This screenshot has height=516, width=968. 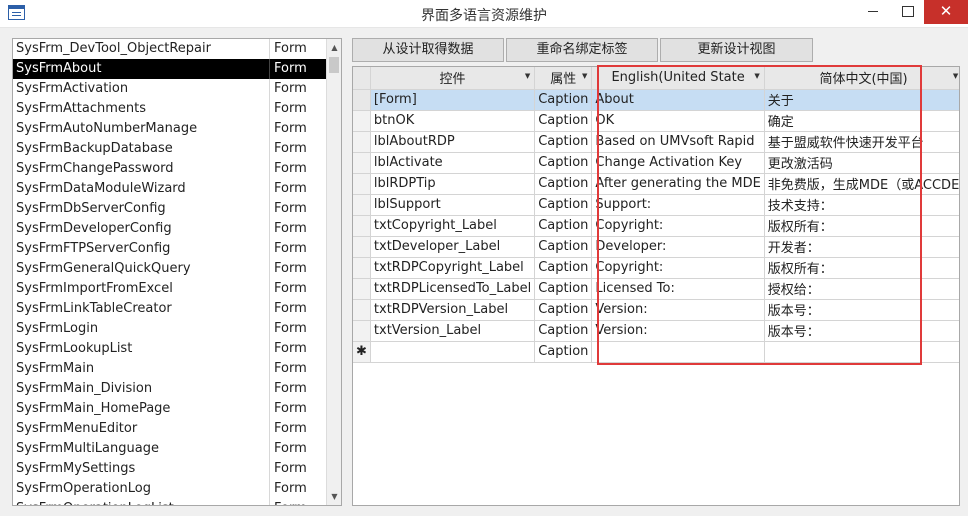 I want to click on grid-cell-control: txtRDPVersion_Label, so click(x=453, y=310).